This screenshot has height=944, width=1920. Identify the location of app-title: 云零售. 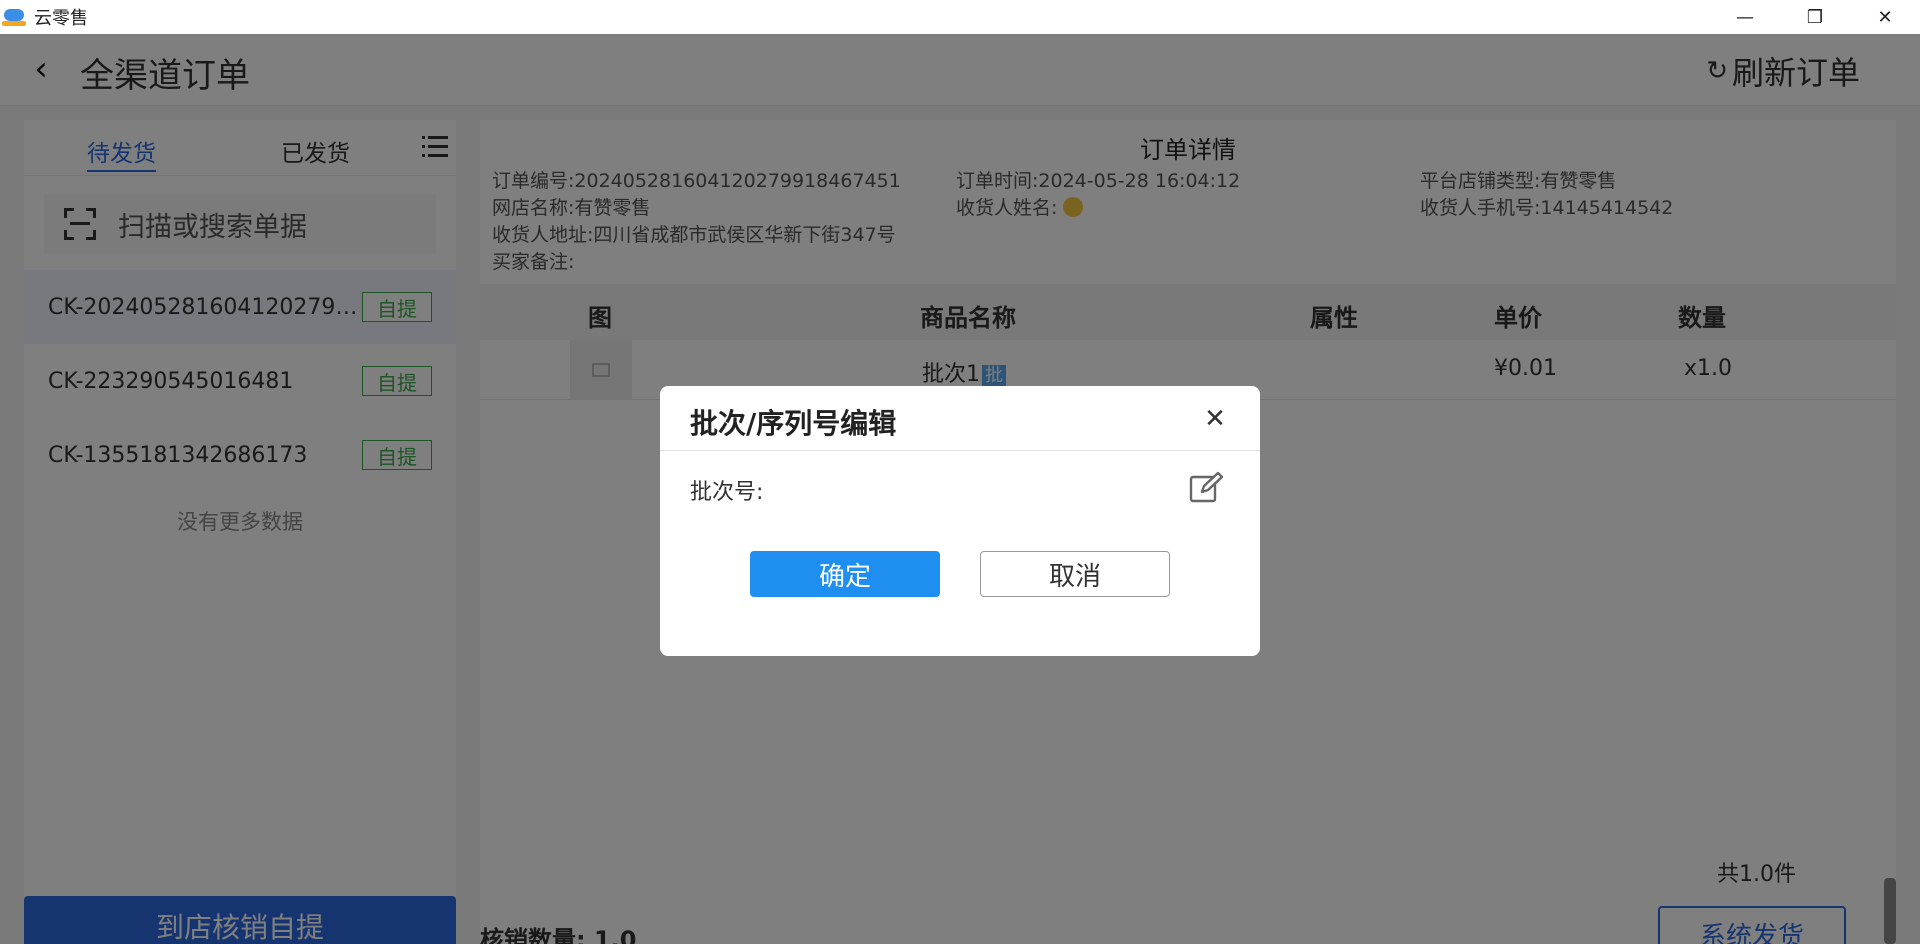
(61, 18).